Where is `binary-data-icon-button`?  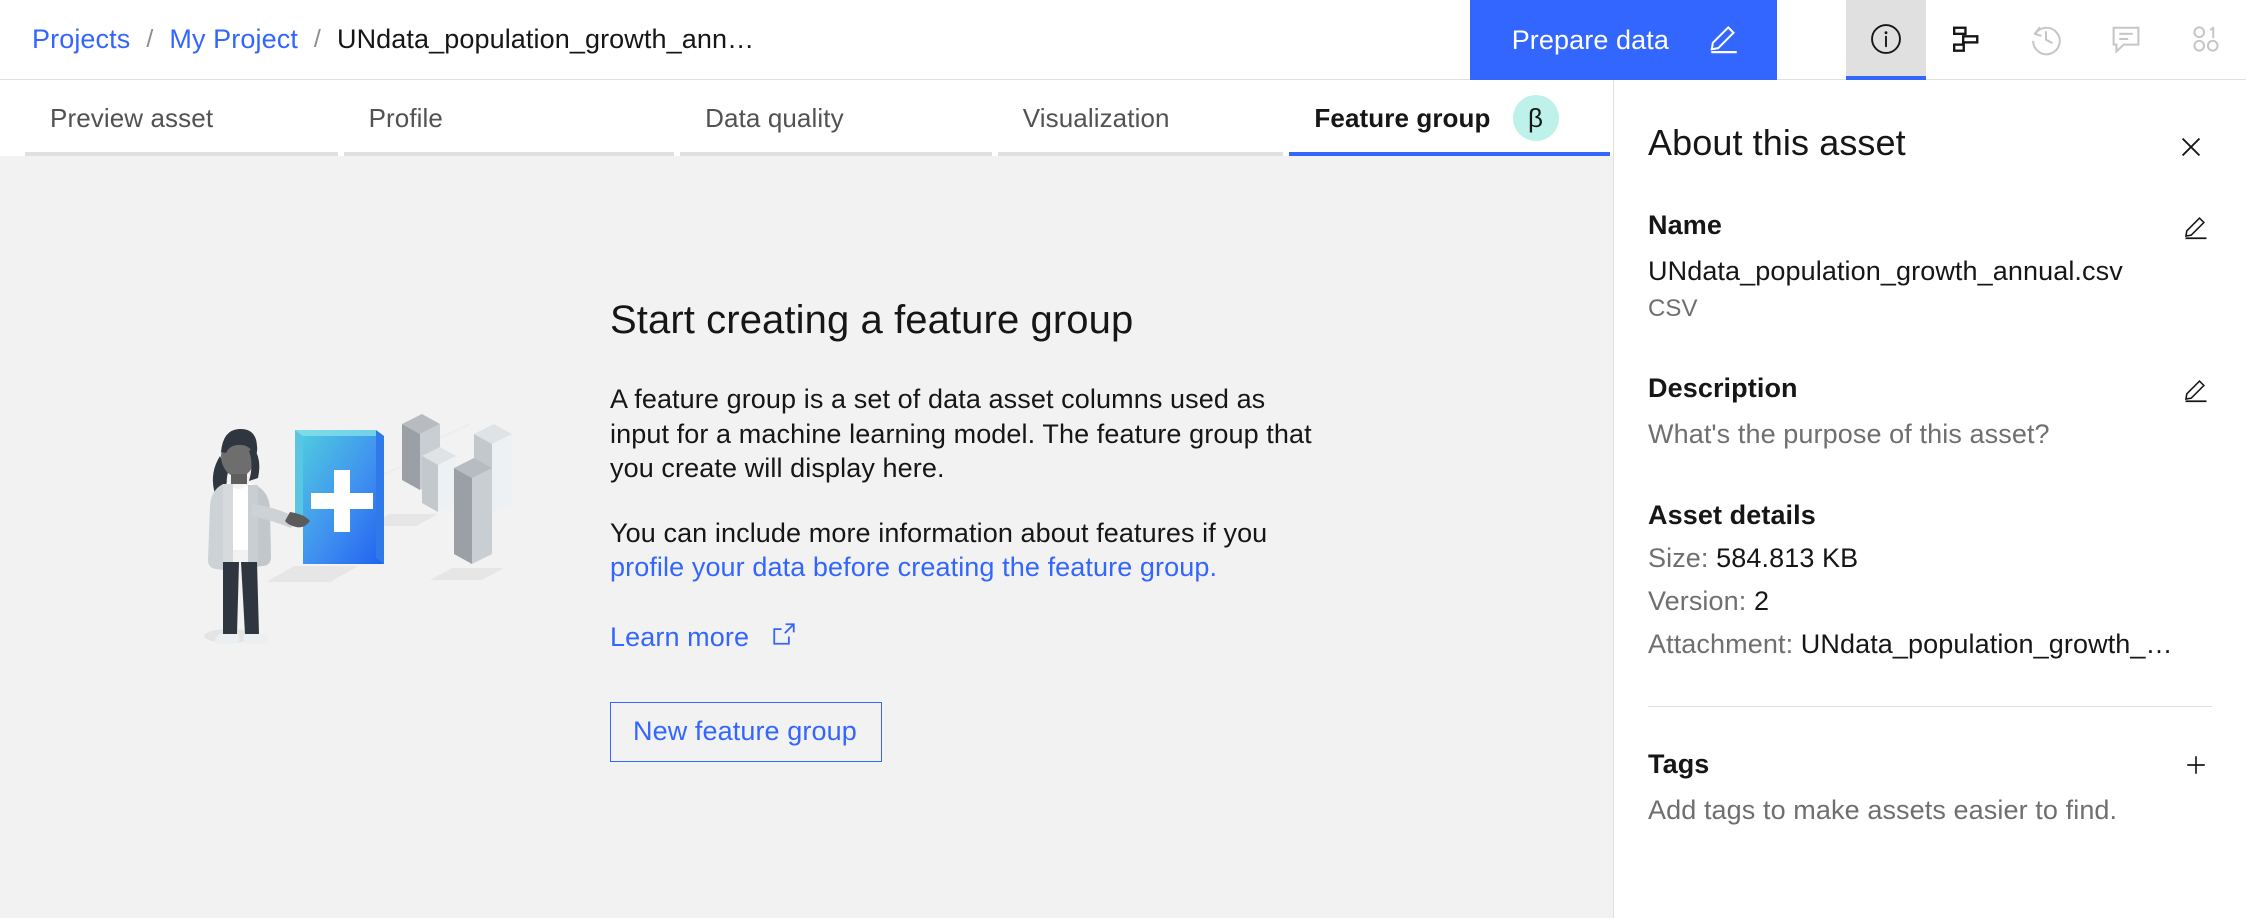
binary-data-icon-button is located at coordinates (2206, 40).